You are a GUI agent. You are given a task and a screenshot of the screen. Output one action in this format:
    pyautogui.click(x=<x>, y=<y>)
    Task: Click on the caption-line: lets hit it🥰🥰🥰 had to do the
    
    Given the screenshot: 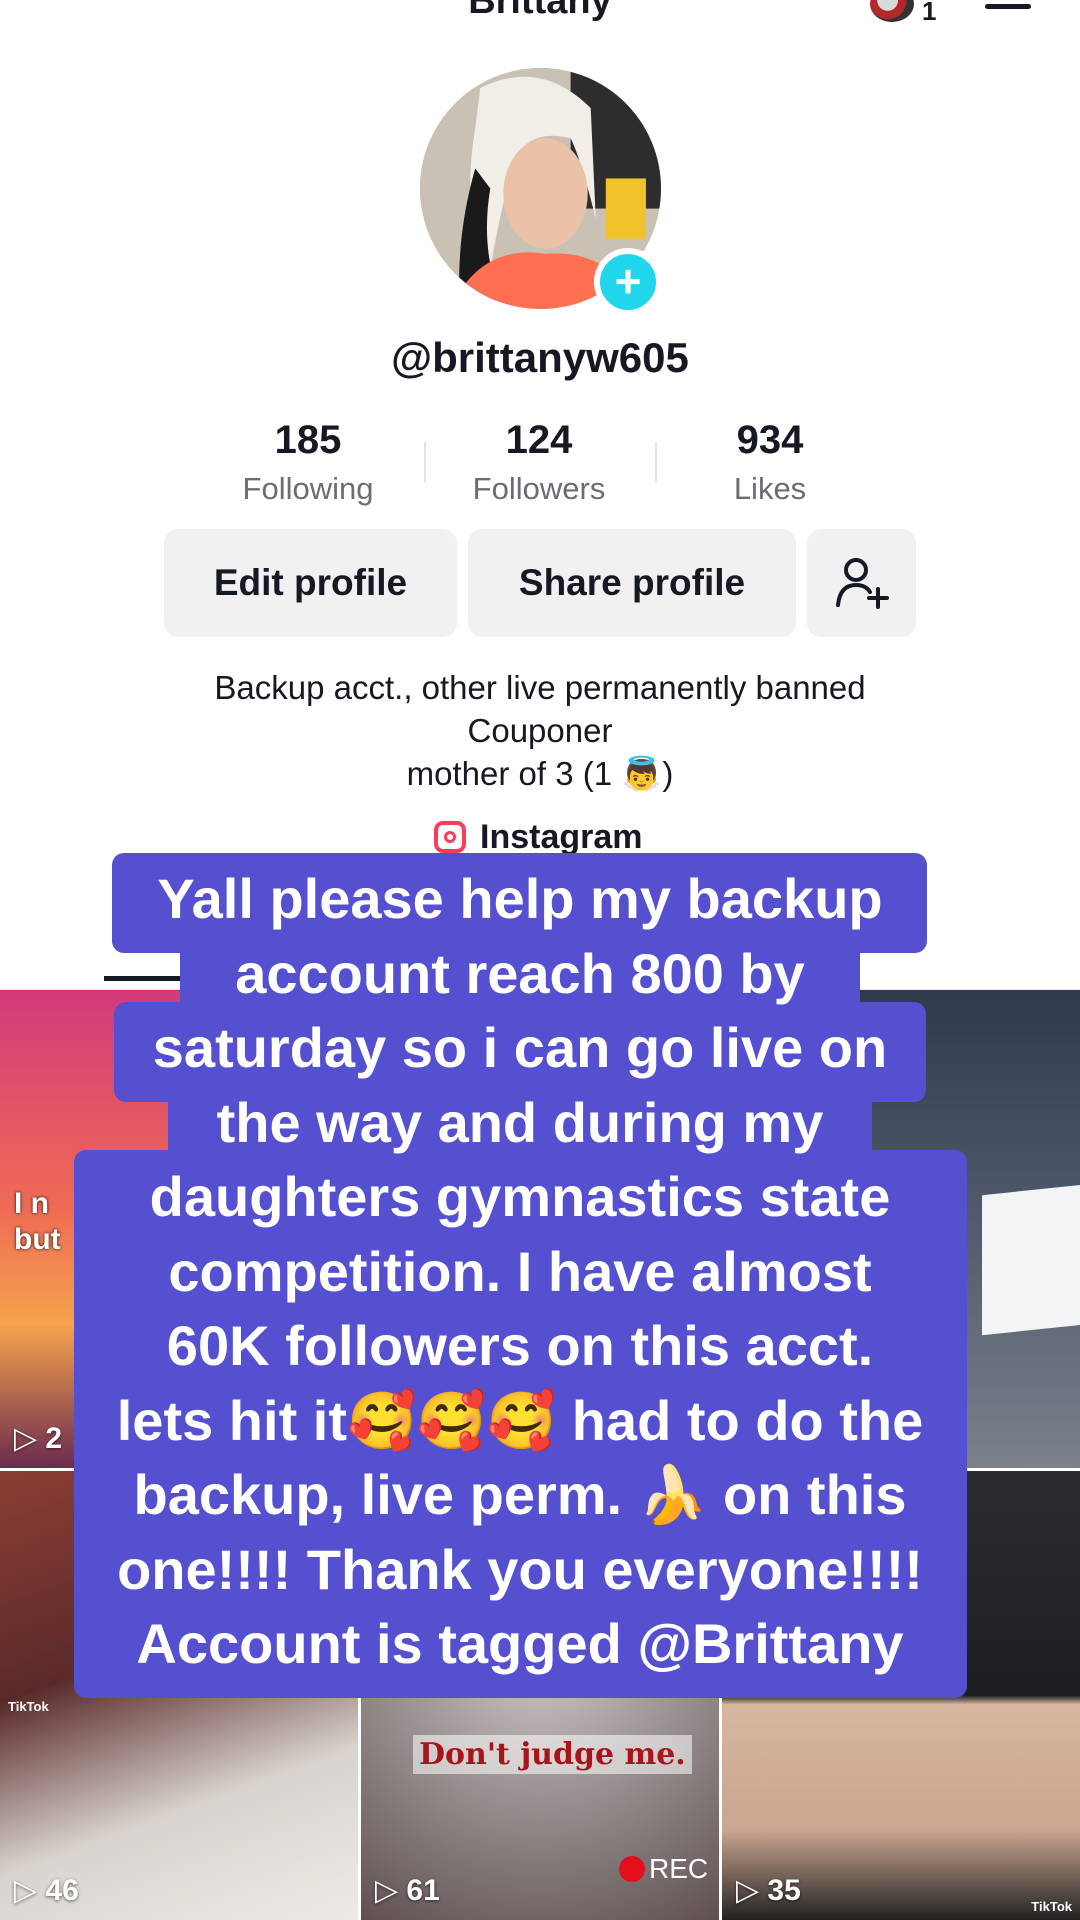 What is the action you would take?
    pyautogui.click(x=520, y=1420)
    